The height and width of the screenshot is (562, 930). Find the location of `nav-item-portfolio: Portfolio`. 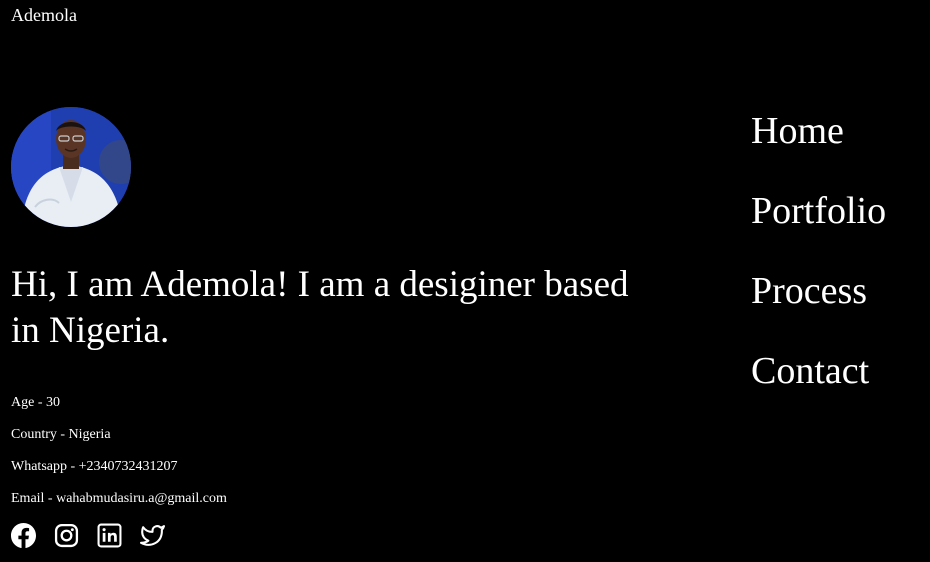

nav-item-portfolio: Portfolio is located at coordinates (818, 211).